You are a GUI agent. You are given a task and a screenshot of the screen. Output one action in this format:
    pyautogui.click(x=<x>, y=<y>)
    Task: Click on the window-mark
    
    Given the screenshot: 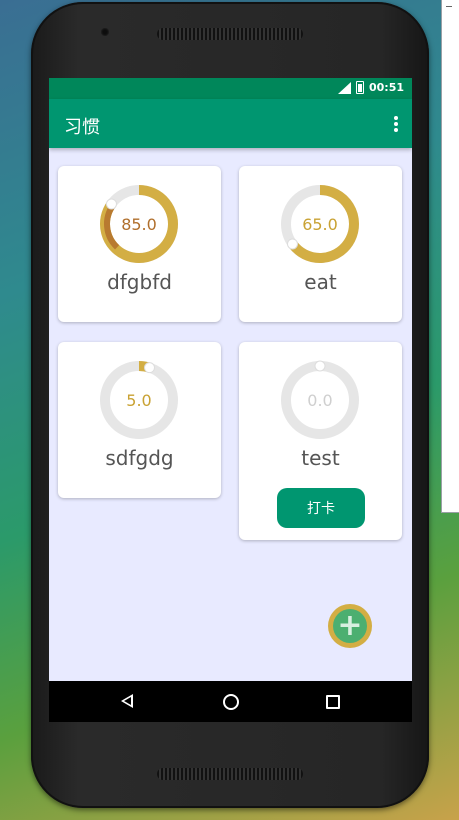 What is the action you would take?
    pyautogui.click(x=449, y=6)
    